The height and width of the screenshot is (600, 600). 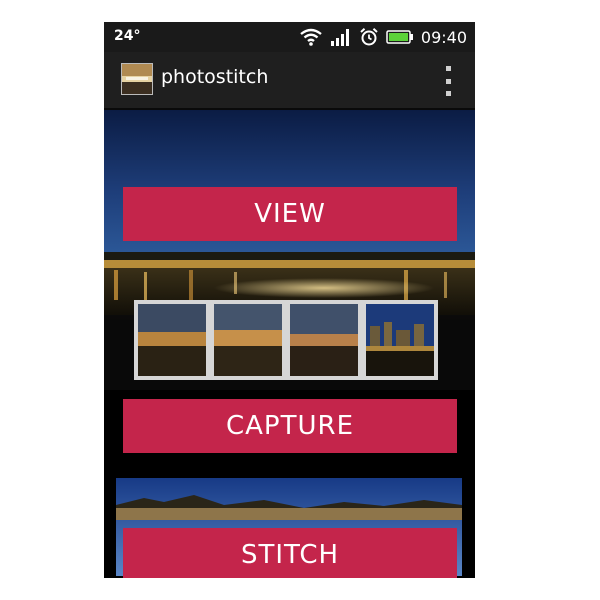 I want to click on overflow-menu-icon, so click(x=448, y=81).